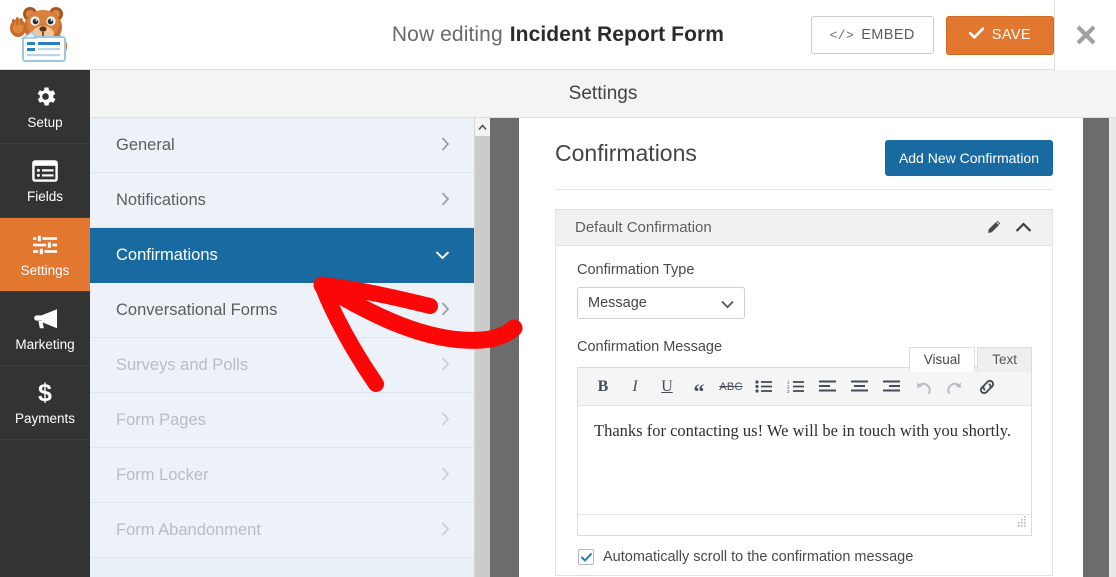 This screenshot has height=577, width=1116. What do you see at coordinates (827, 387) in the screenshot?
I see `align-left-icon` at bounding box center [827, 387].